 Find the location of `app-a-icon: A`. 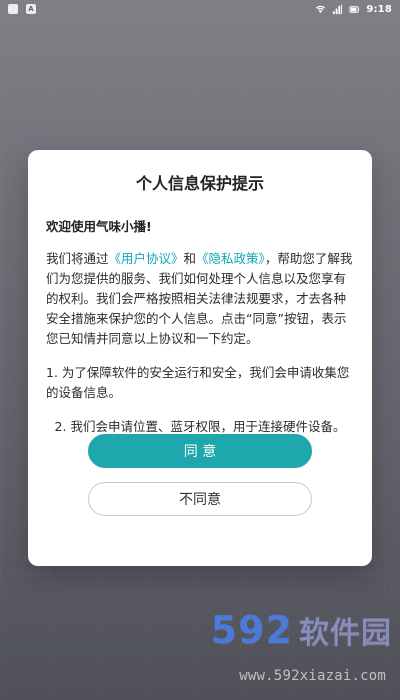

app-a-icon: A is located at coordinates (31, 9).